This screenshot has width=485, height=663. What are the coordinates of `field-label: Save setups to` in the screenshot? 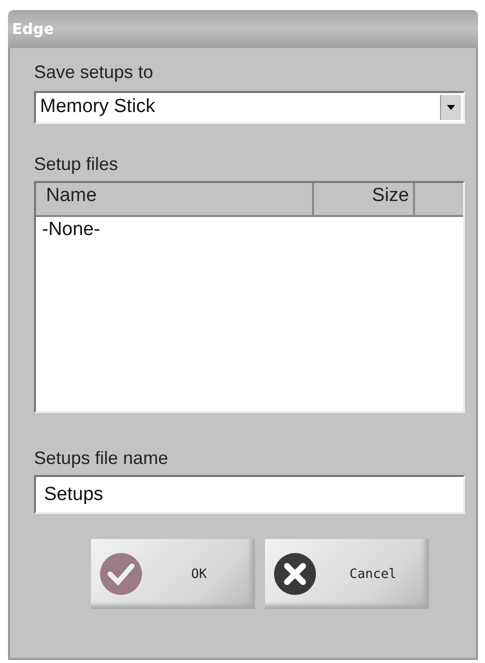 It's located at (94, 72).